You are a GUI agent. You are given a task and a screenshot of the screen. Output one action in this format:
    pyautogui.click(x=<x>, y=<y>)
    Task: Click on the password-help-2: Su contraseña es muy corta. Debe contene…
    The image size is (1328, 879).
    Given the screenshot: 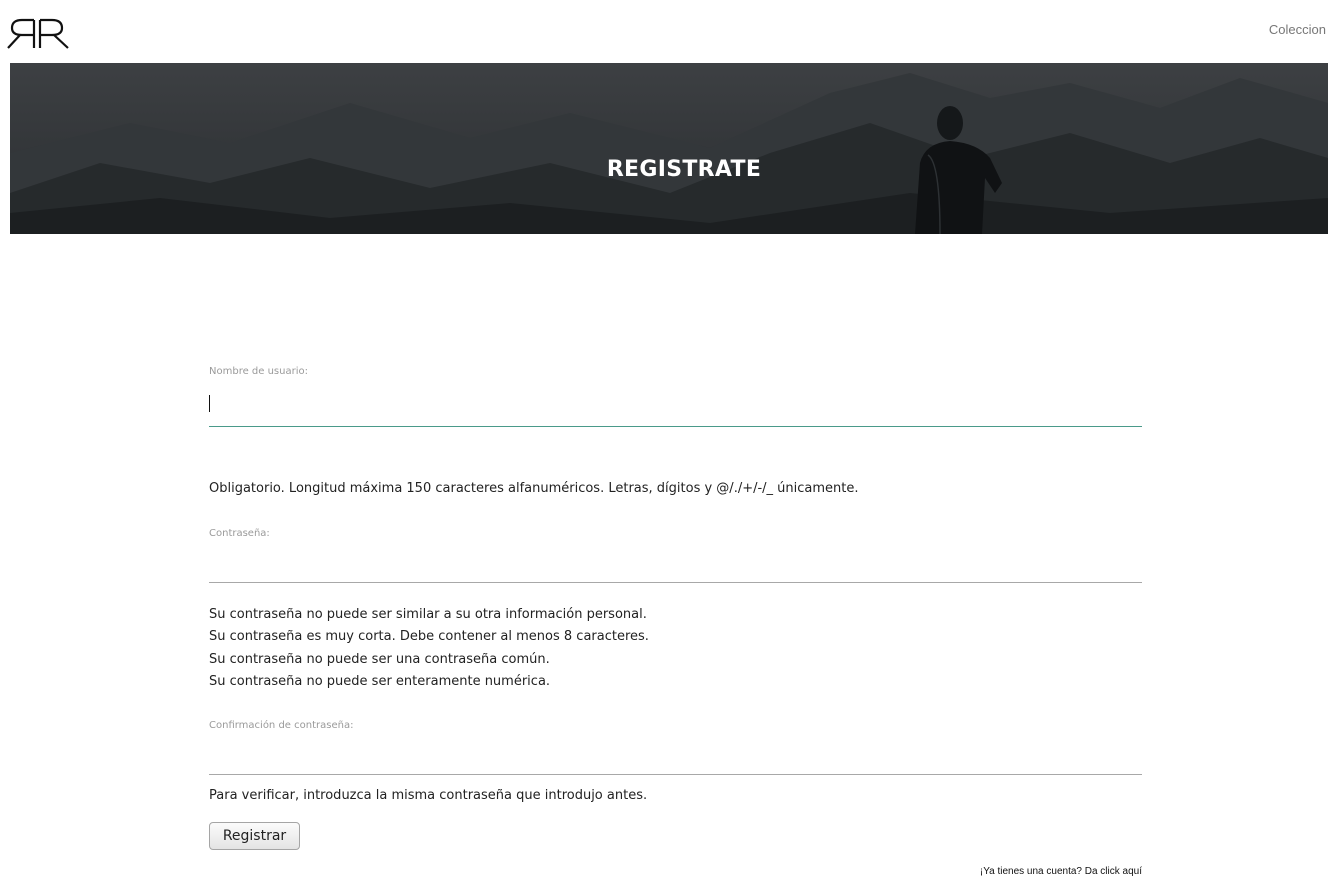 What is the action you would take?
    pyautogui.click(x=429, y=636)
    